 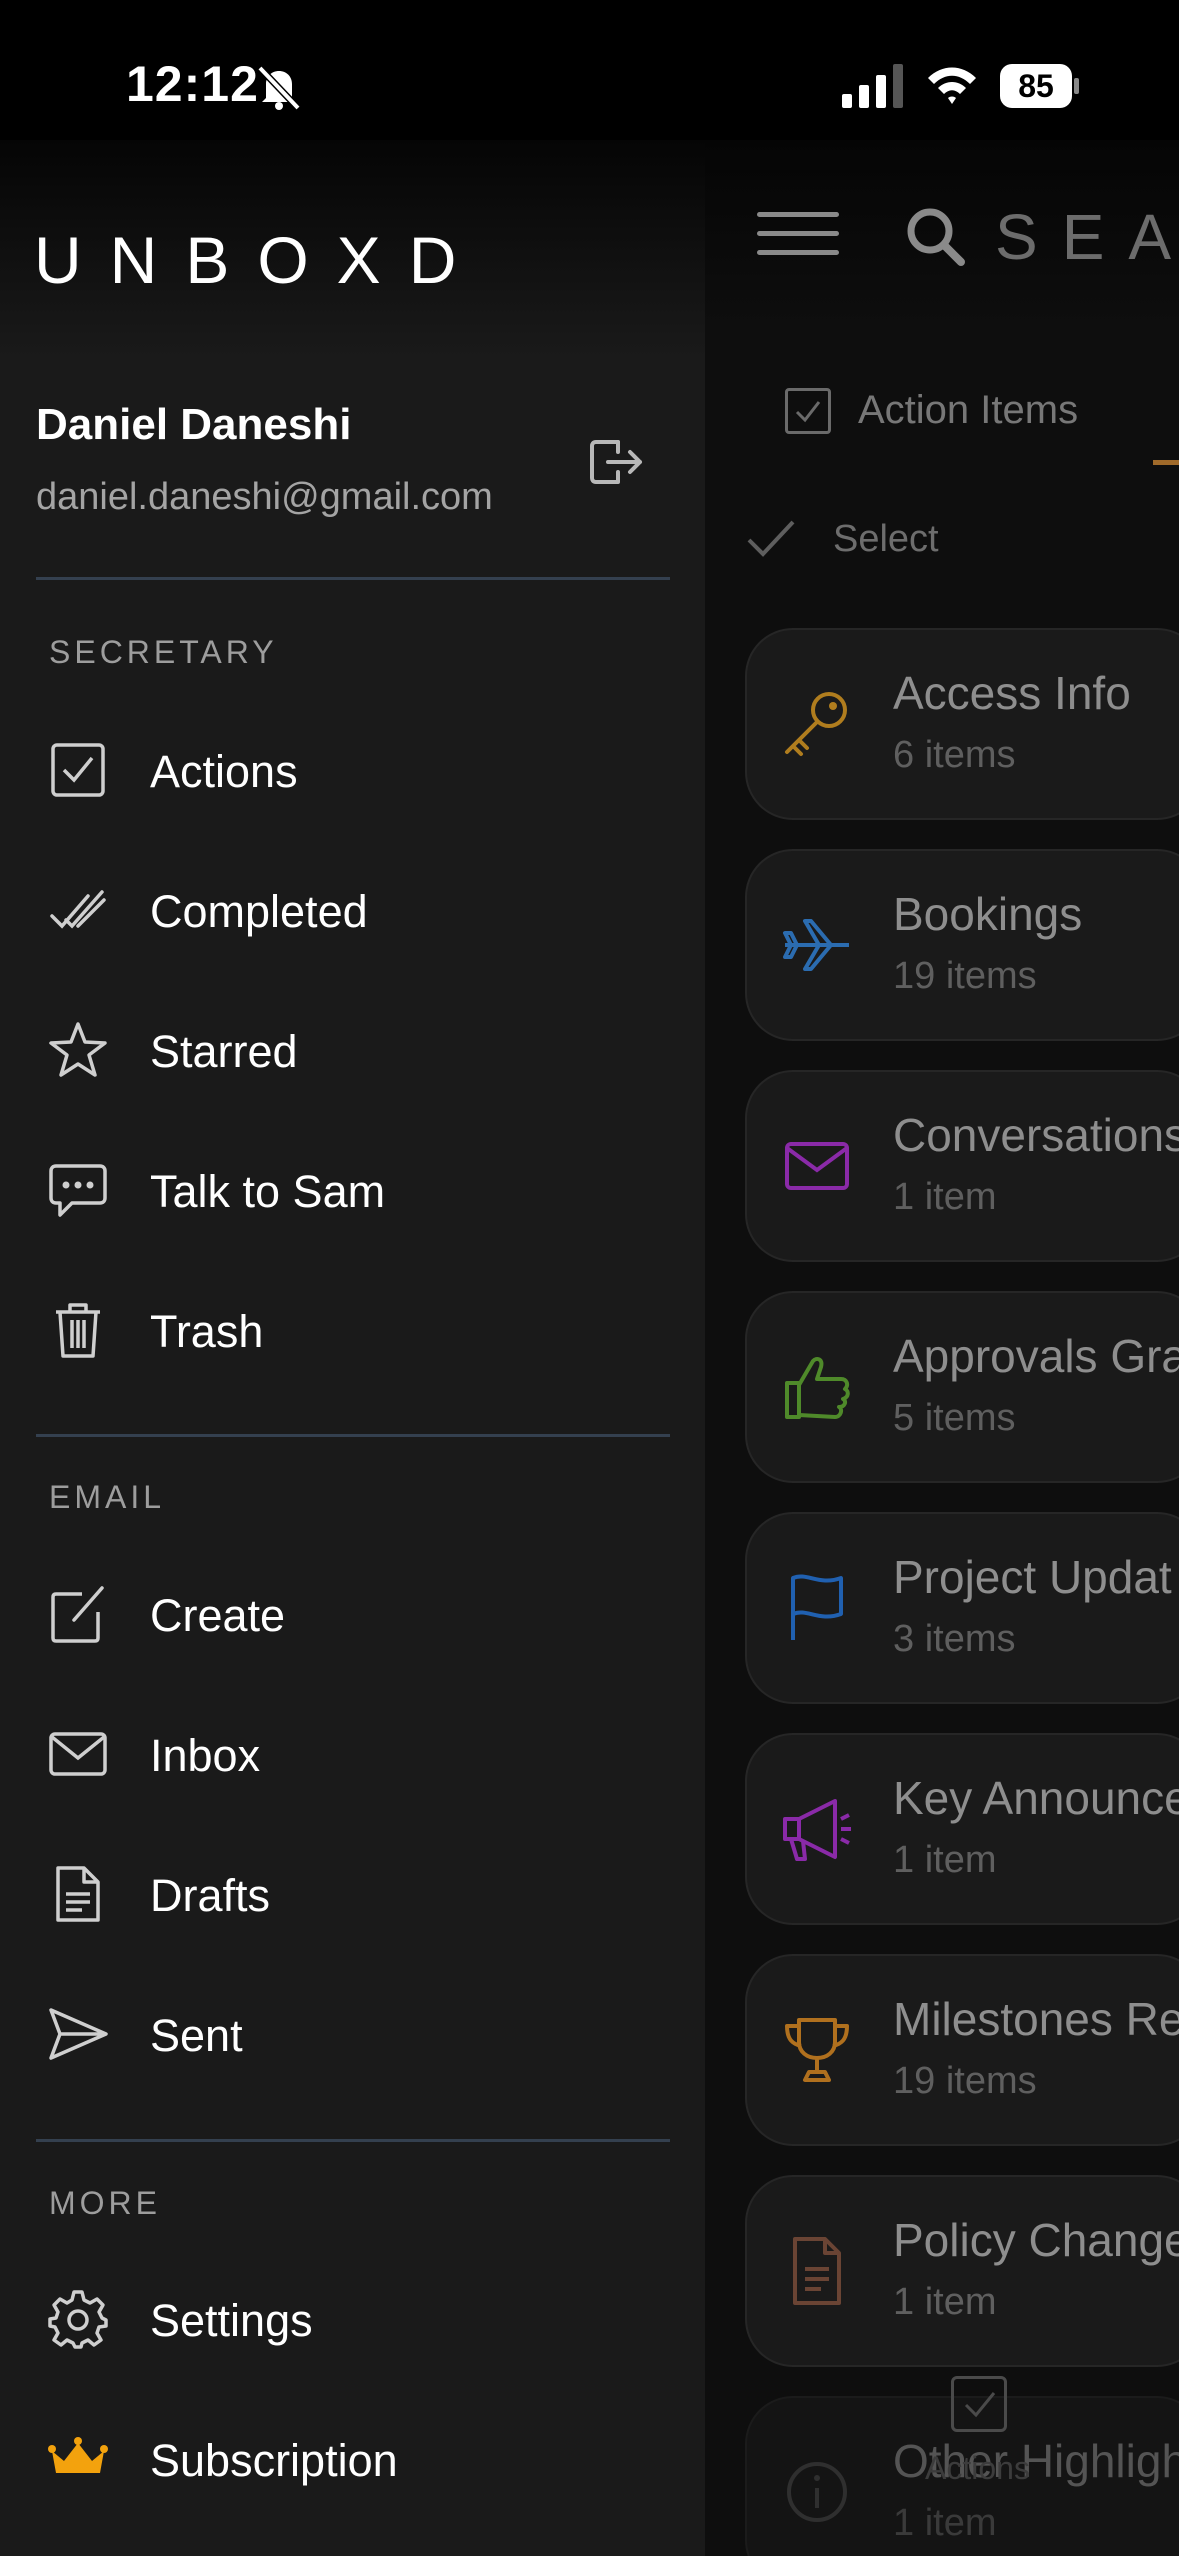 What do you see at coordinates (816, 724) in the screenshot?
I see `key-icon` at bounding box center [816, 724].